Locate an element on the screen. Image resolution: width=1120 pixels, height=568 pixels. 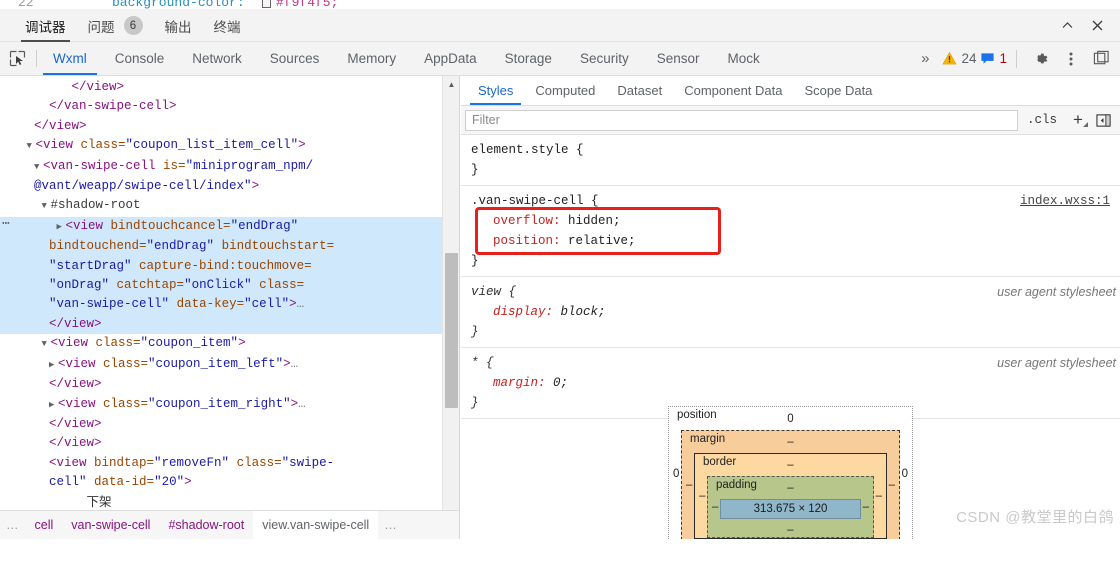
tree-token-val: "coupon_item" is located at coordinates (189, 343).